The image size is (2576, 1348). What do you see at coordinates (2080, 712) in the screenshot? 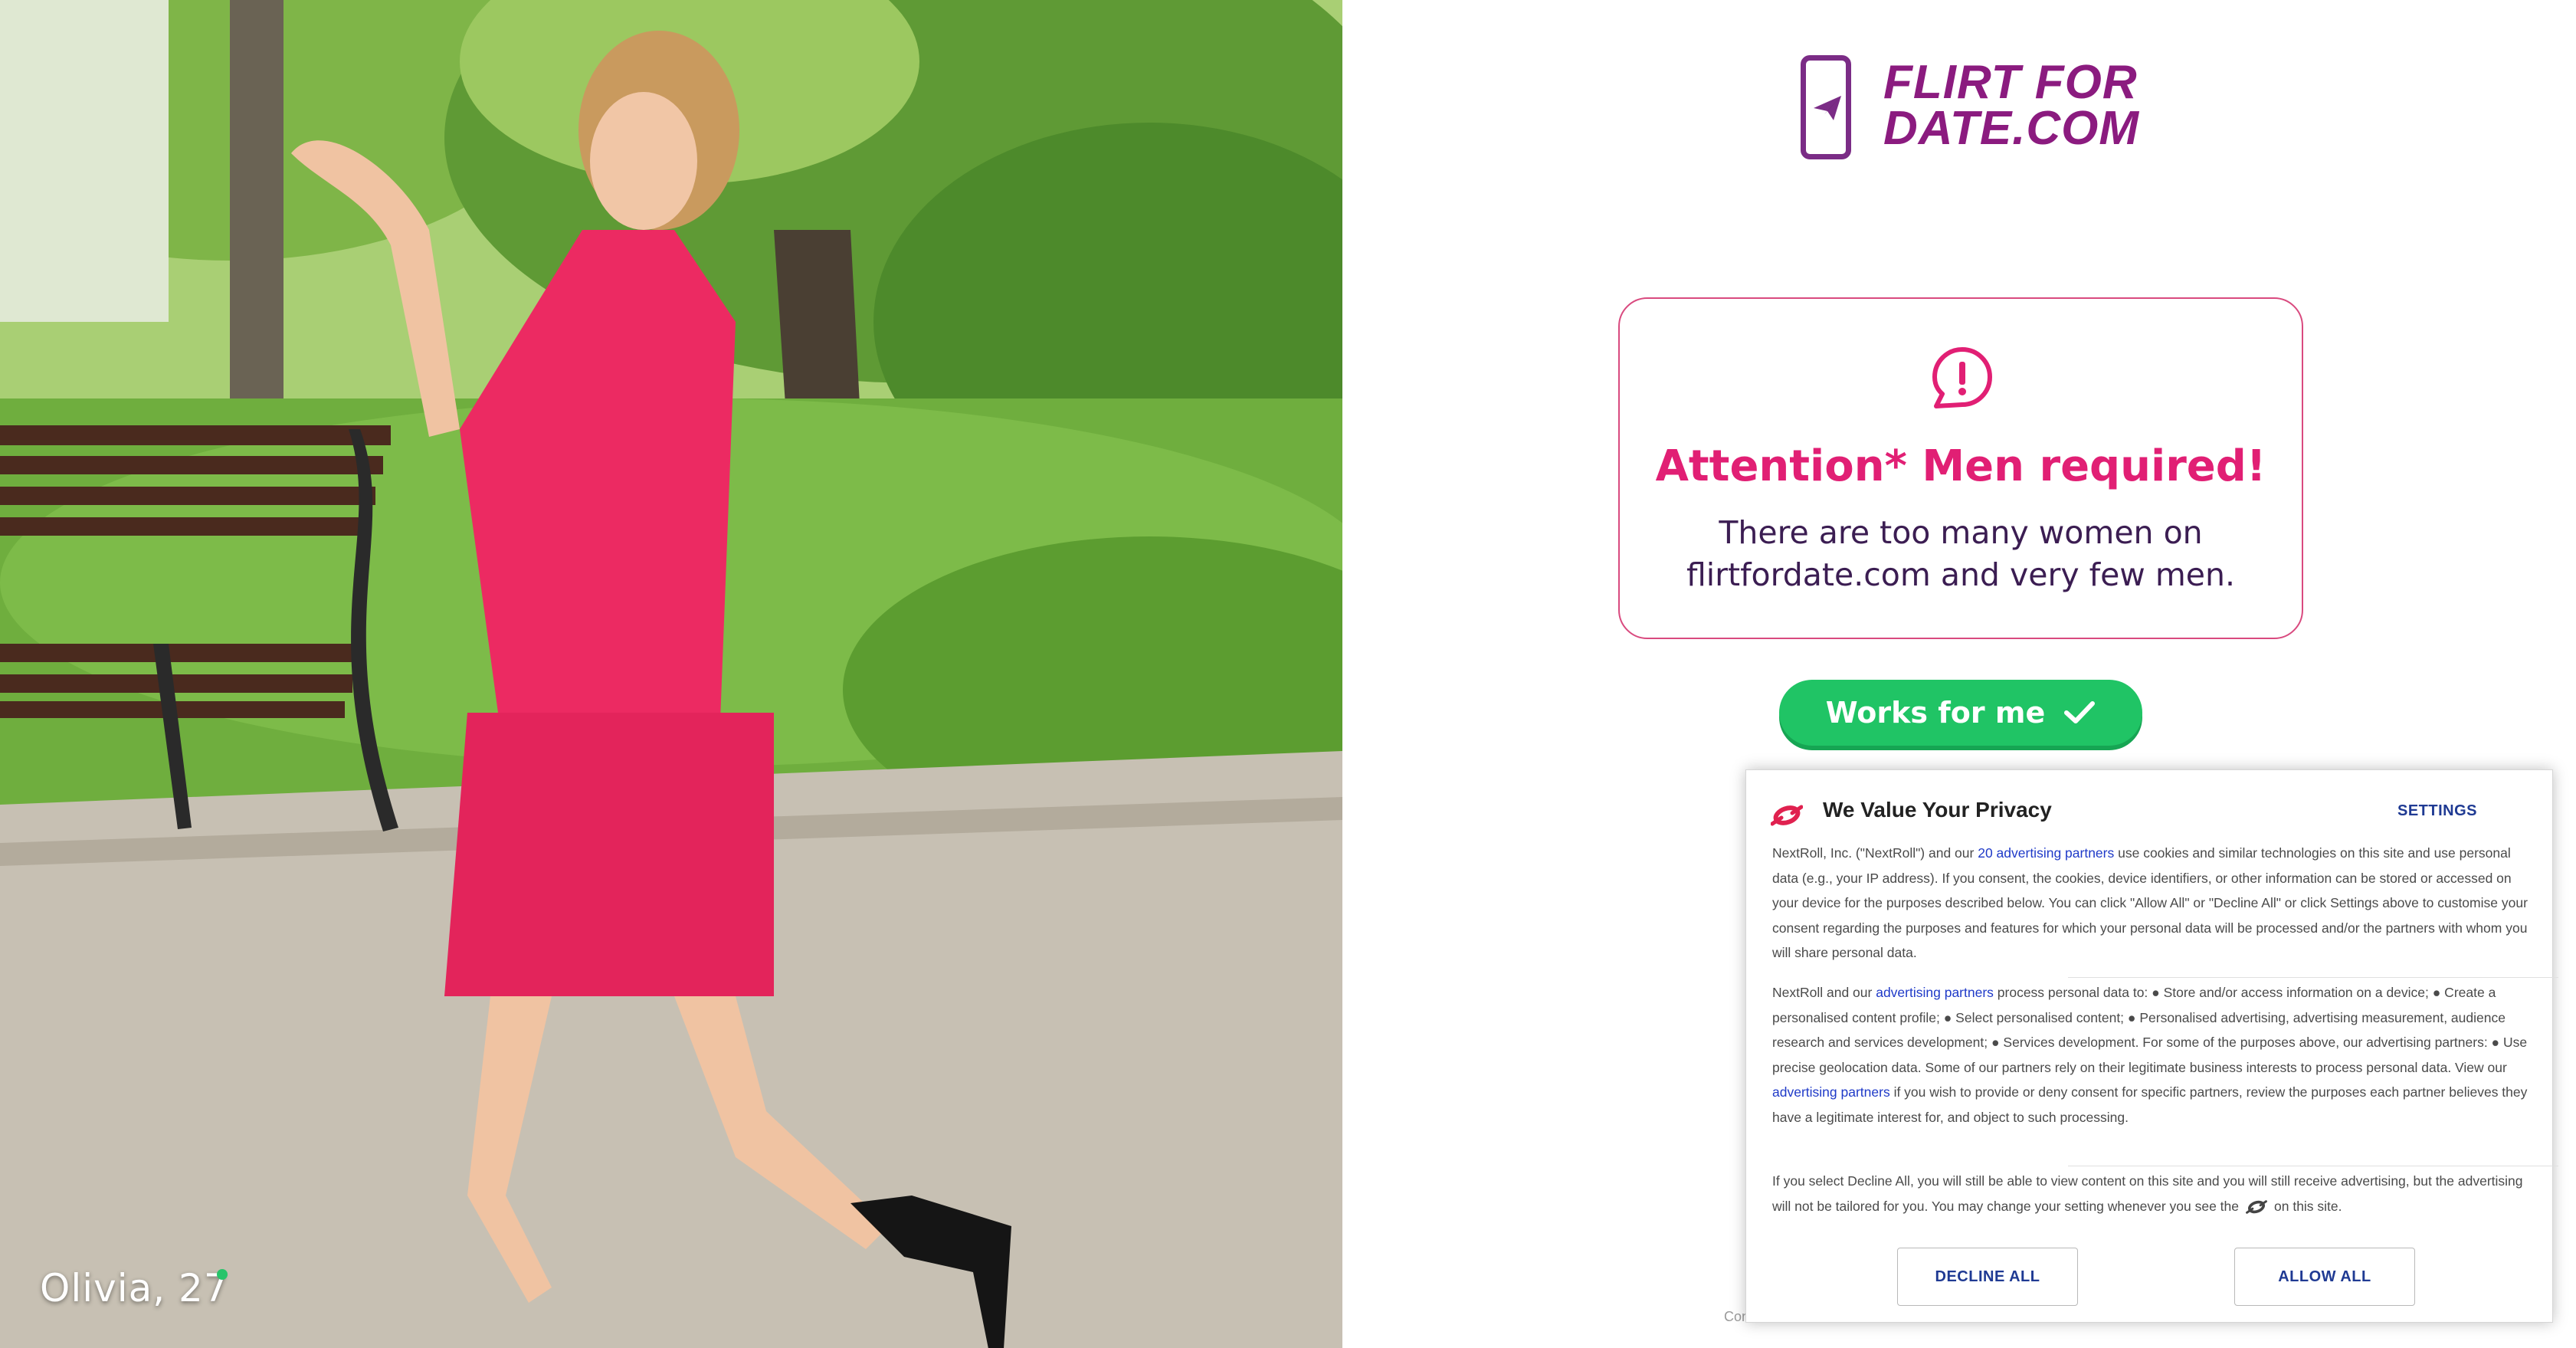
I see `checkmark-icon` at bounding box center [2080, 712].